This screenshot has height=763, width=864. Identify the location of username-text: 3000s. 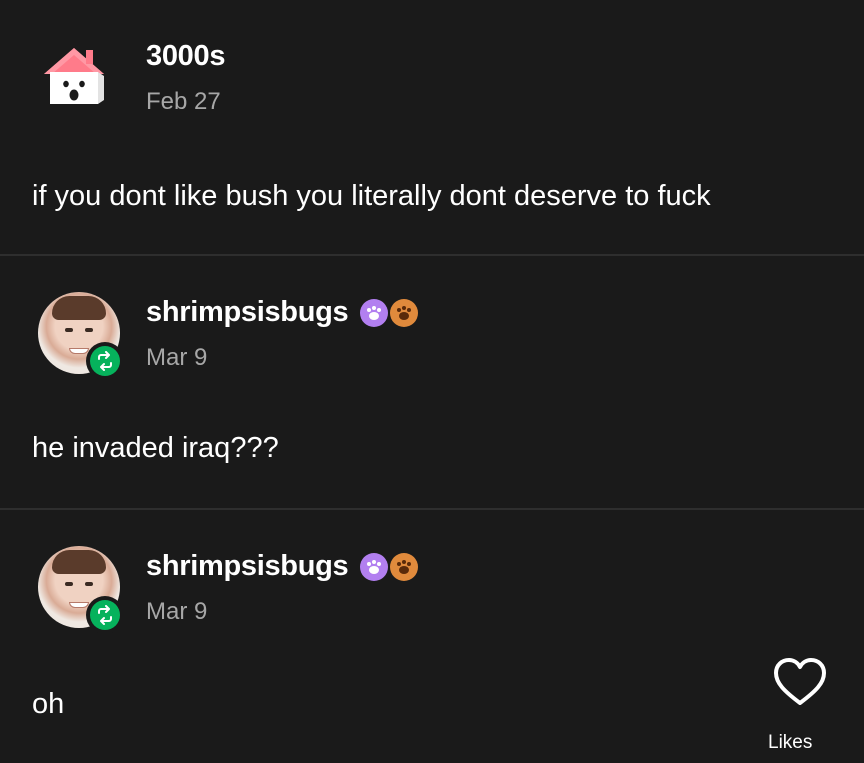
(185, 56).